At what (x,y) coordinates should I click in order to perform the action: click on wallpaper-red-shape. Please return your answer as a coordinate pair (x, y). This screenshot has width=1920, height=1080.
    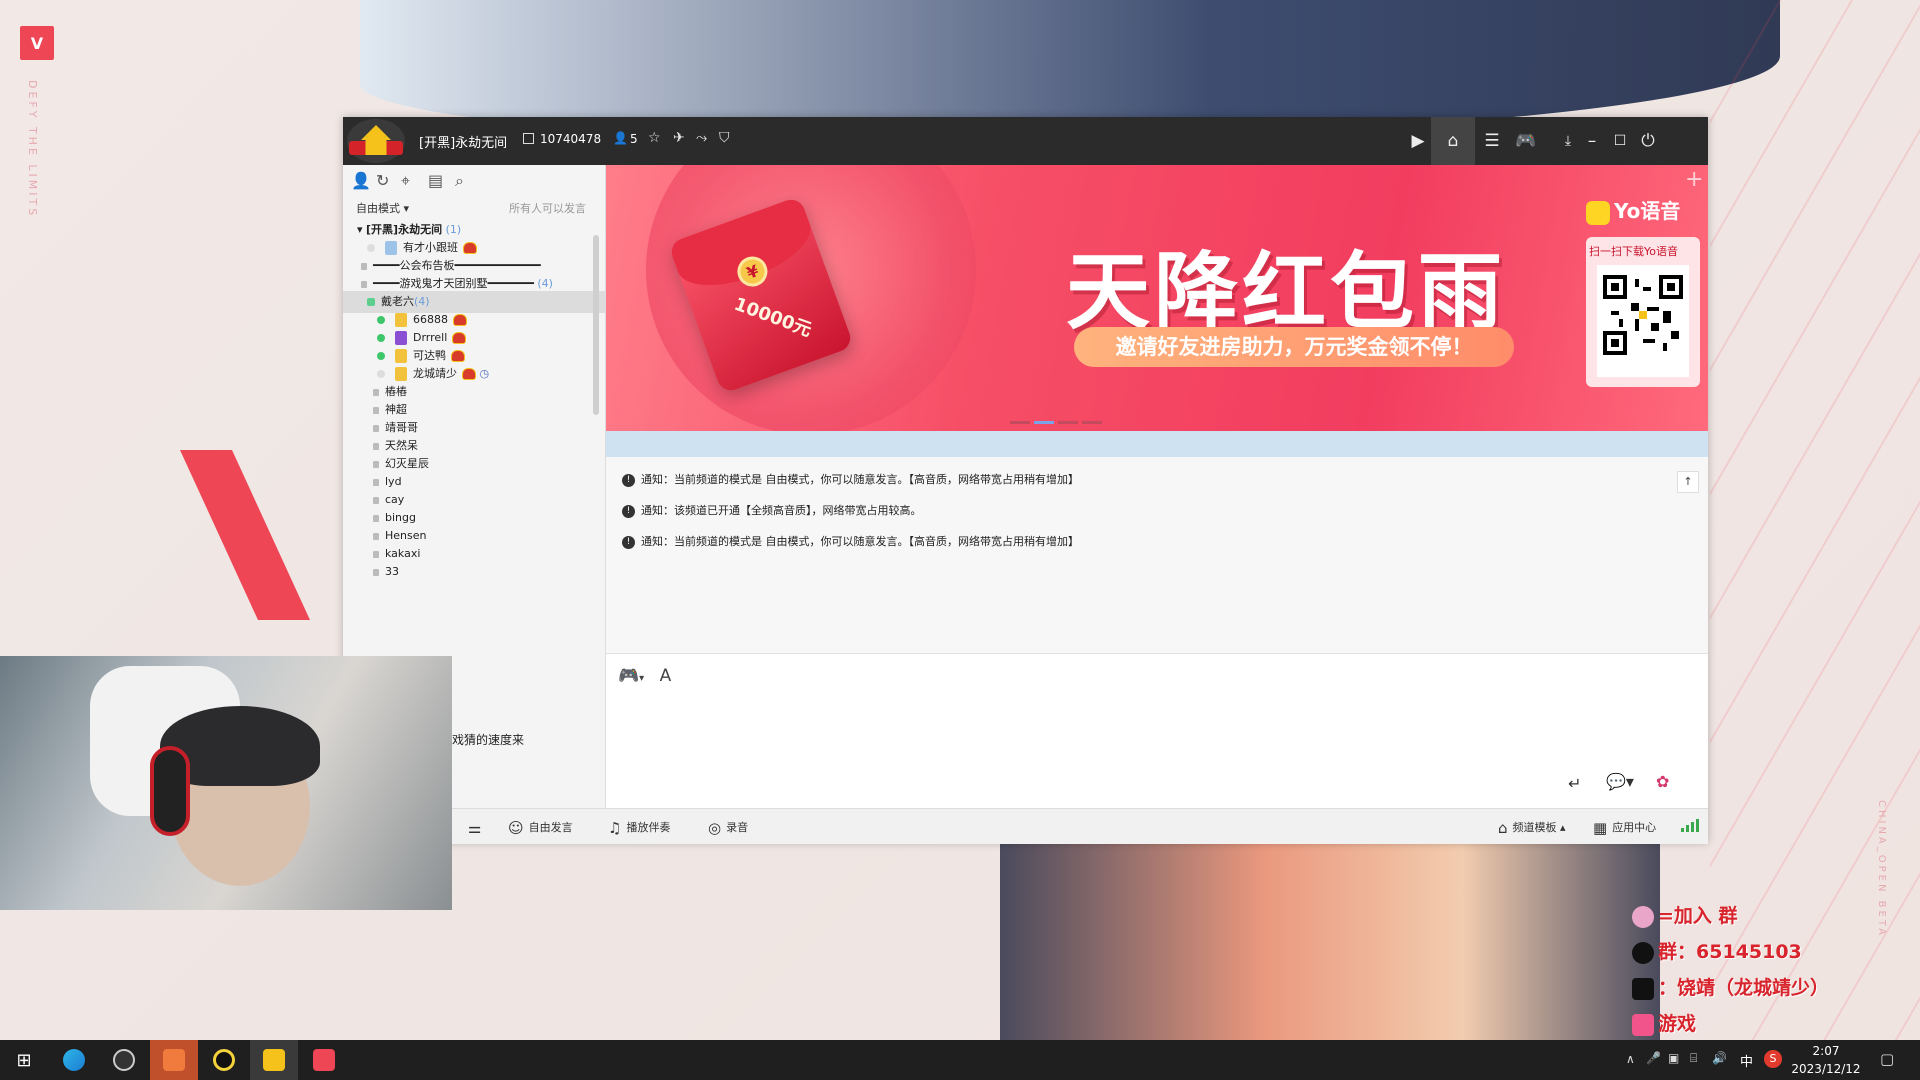
    Looking at the image, I should click on (245, 535).